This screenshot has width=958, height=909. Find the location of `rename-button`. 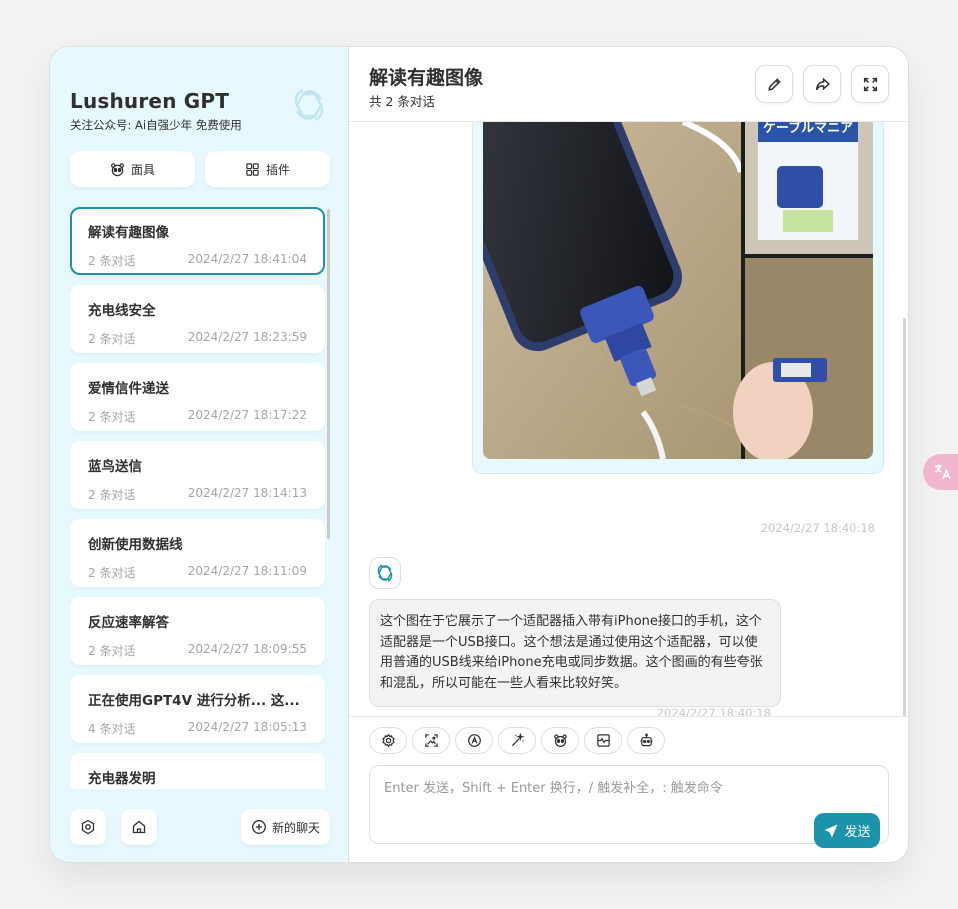

rename-button is located at coordinates (774, 84).